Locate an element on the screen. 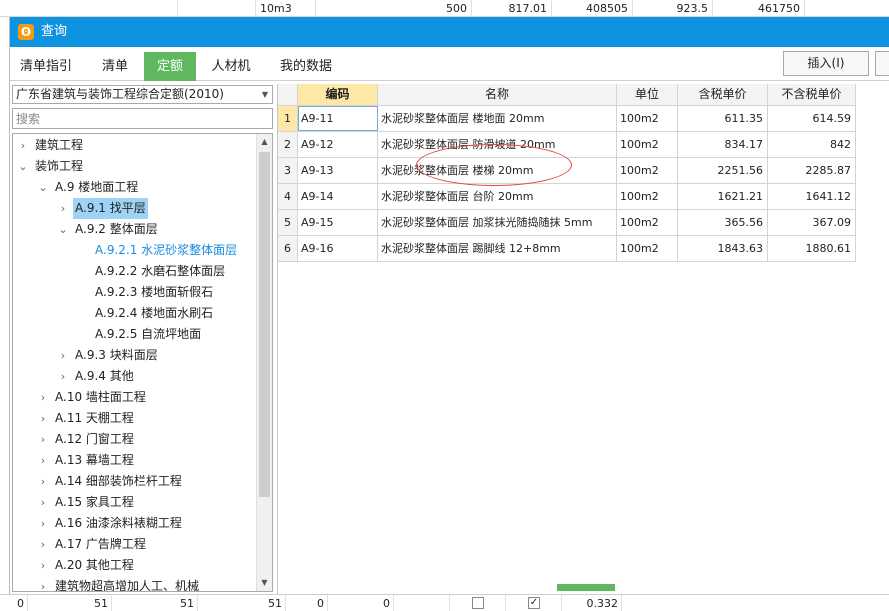 This screenshot has height=611, width=889. tree-node: › A.20 其他工程 is located at coordinates (134, 565).